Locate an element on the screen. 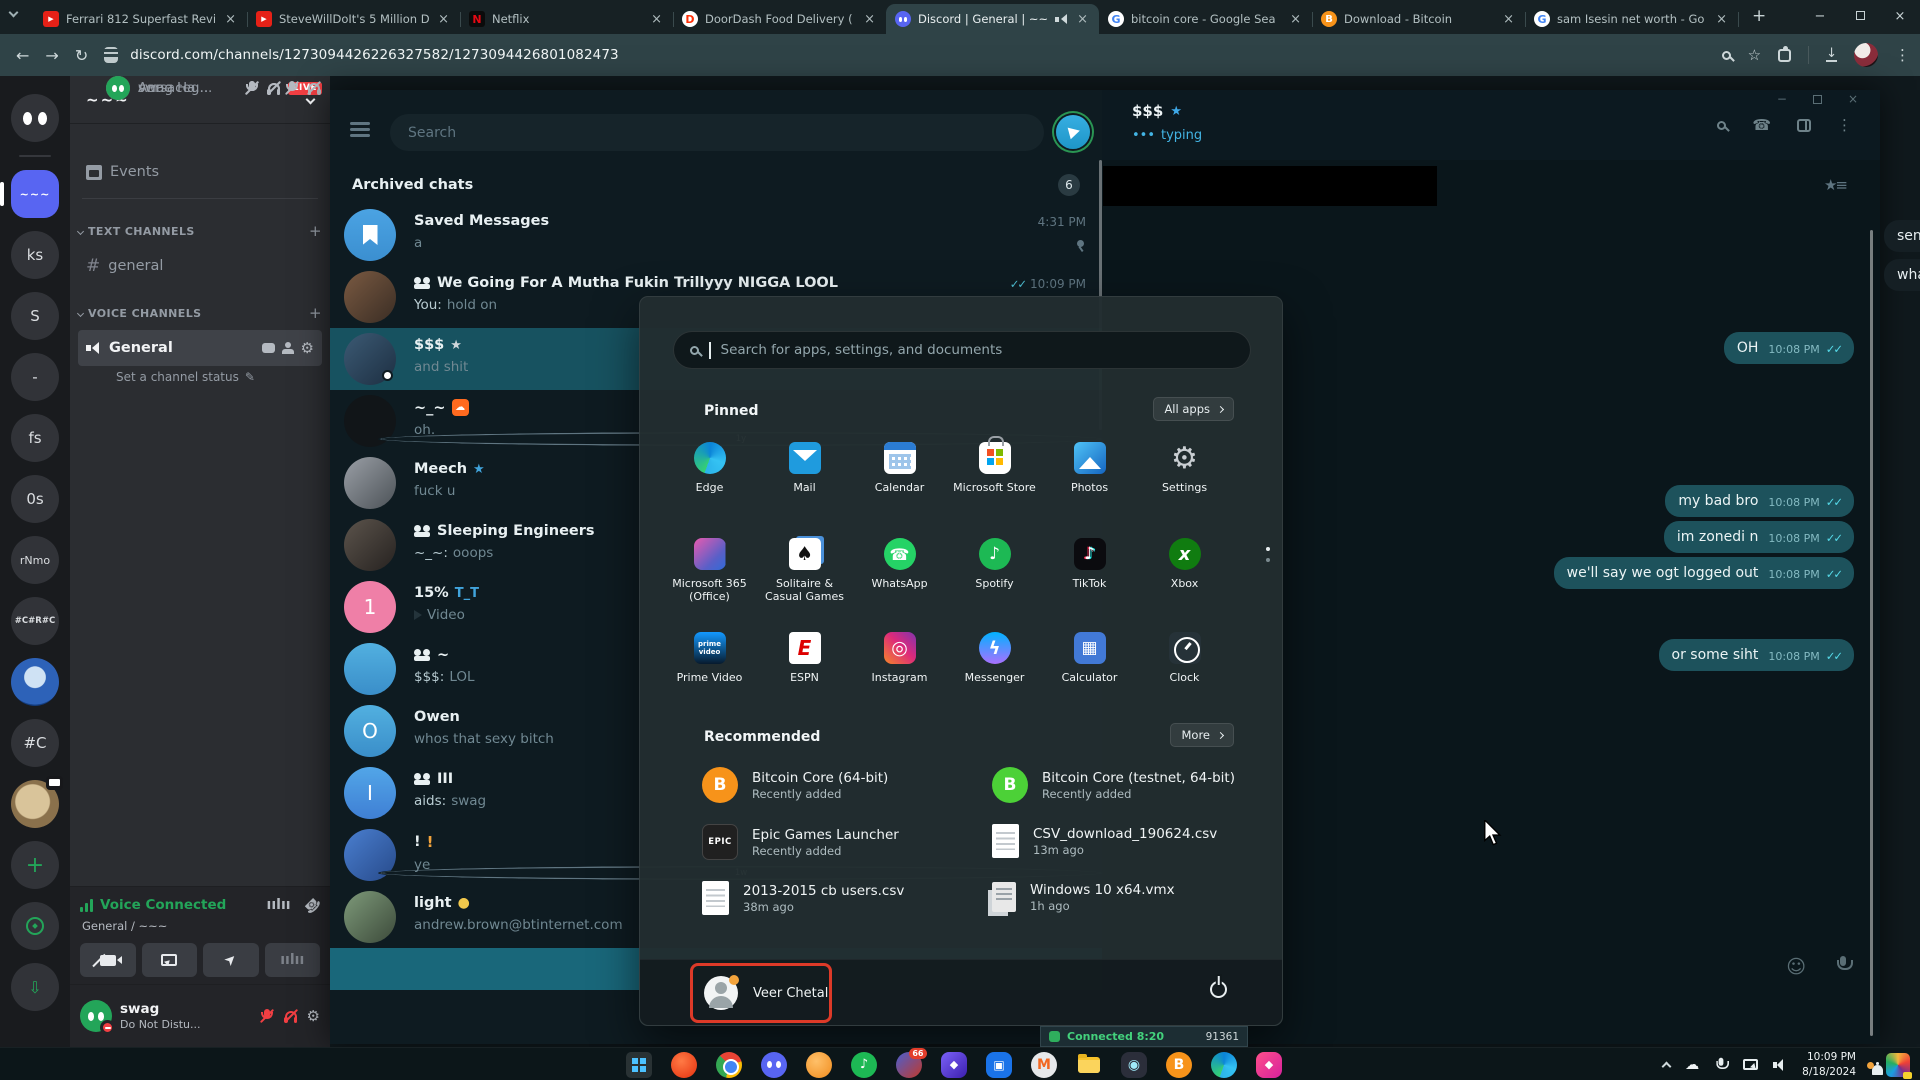  call-icon: ☎ is located at coordinates (1761, 125).